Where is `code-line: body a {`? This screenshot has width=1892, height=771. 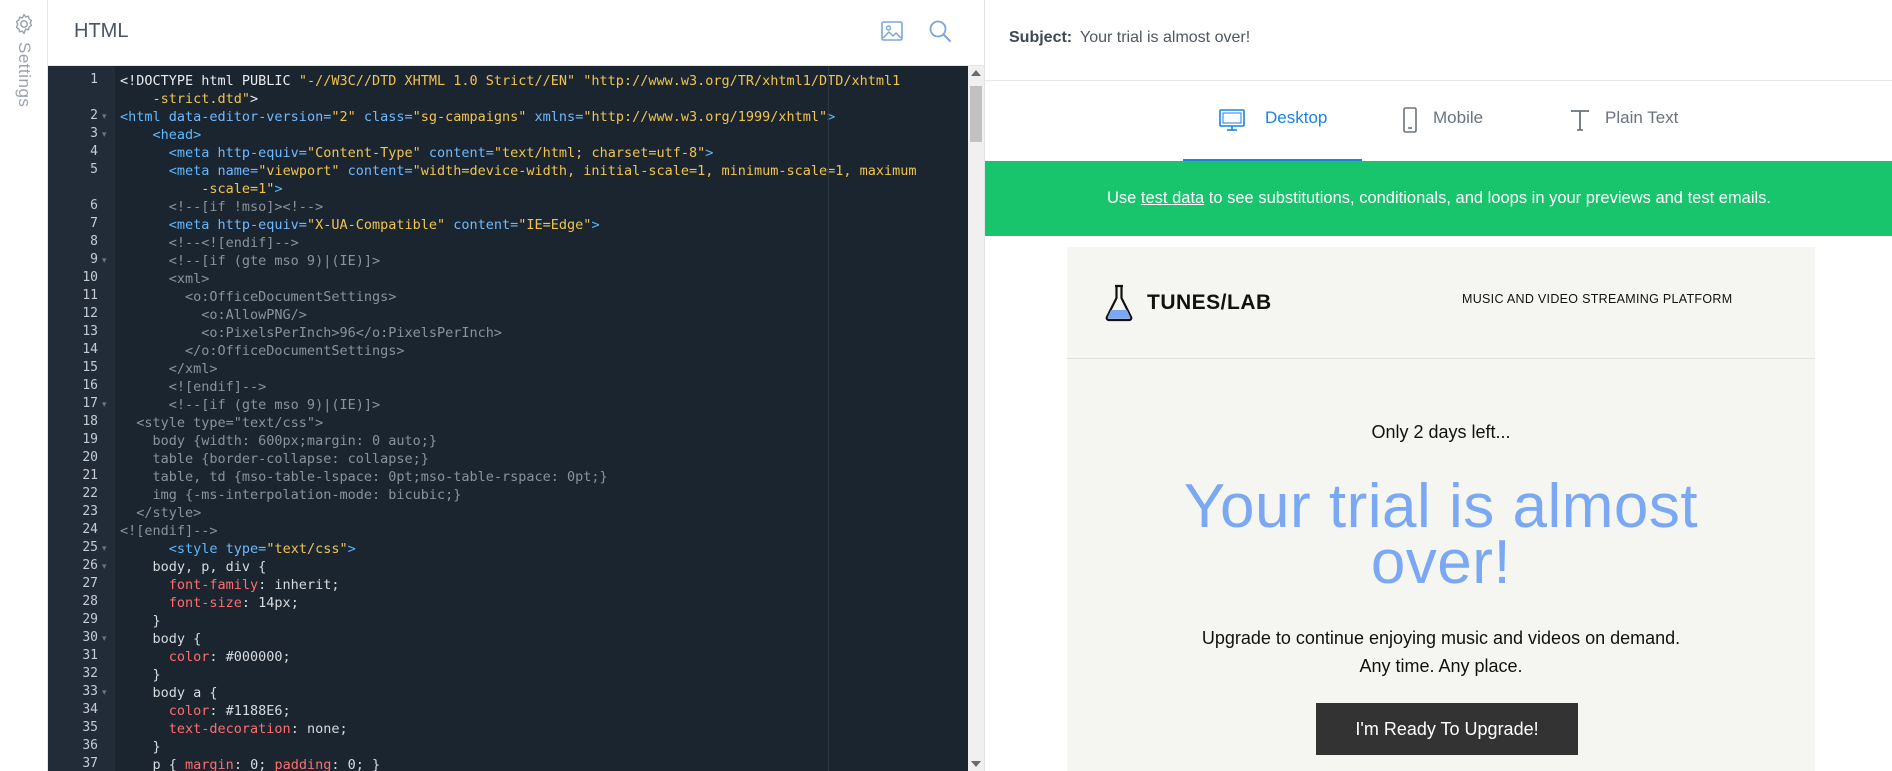 code-line: body a { is located at coordinates (541, 693).